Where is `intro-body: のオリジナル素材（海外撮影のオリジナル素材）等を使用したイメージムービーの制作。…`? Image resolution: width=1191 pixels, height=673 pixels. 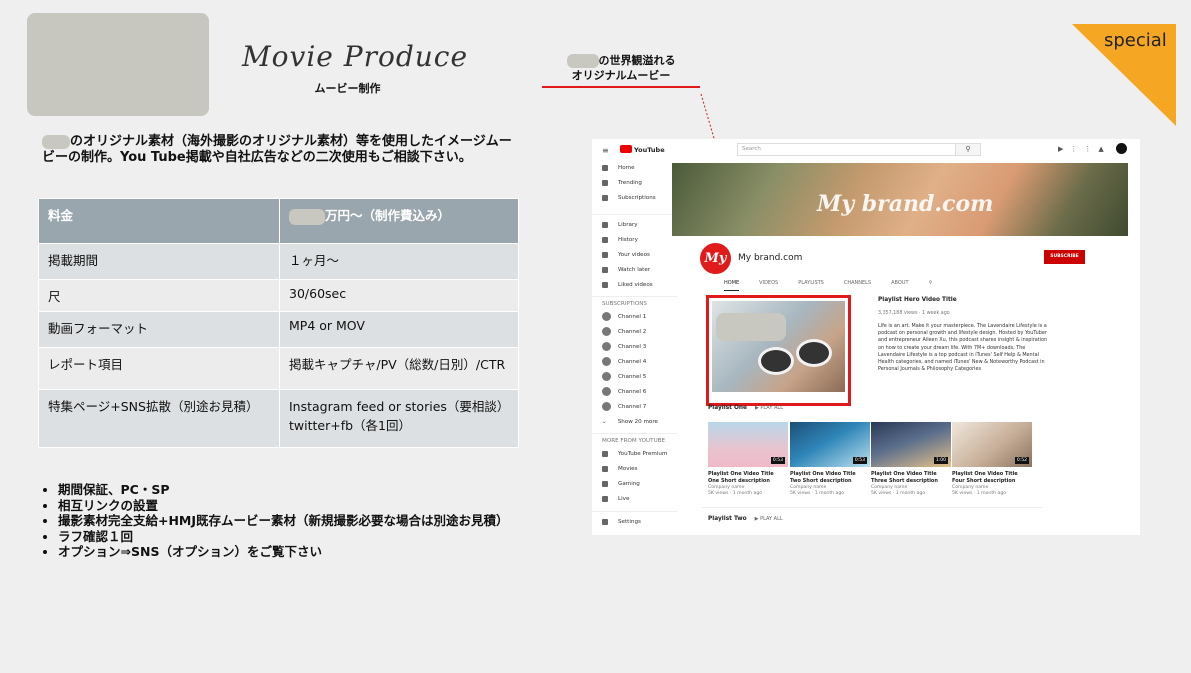 intro-body: のオリジナル素材（海外撮影のオリジナル素材）等を使用したイメージムービーの制作。… is located at coordinates (277, 149).